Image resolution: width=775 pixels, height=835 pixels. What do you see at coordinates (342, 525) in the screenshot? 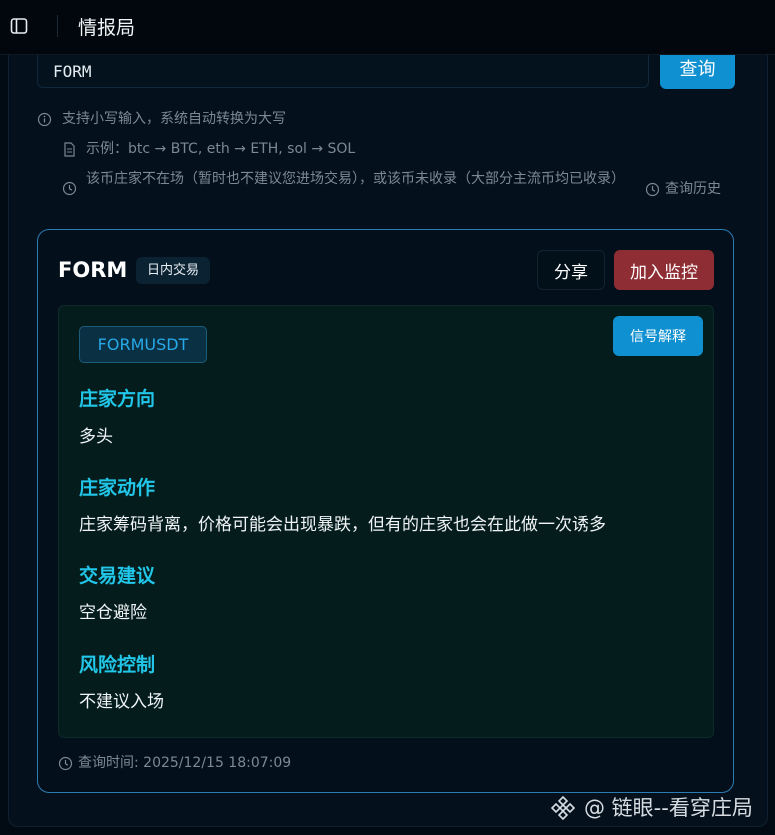
I see `section-body-action: 庄家筹码背离，价格可能会出现暴跌，但有的庄家也会在此做一次诱多` at bounding box center [342, 525].